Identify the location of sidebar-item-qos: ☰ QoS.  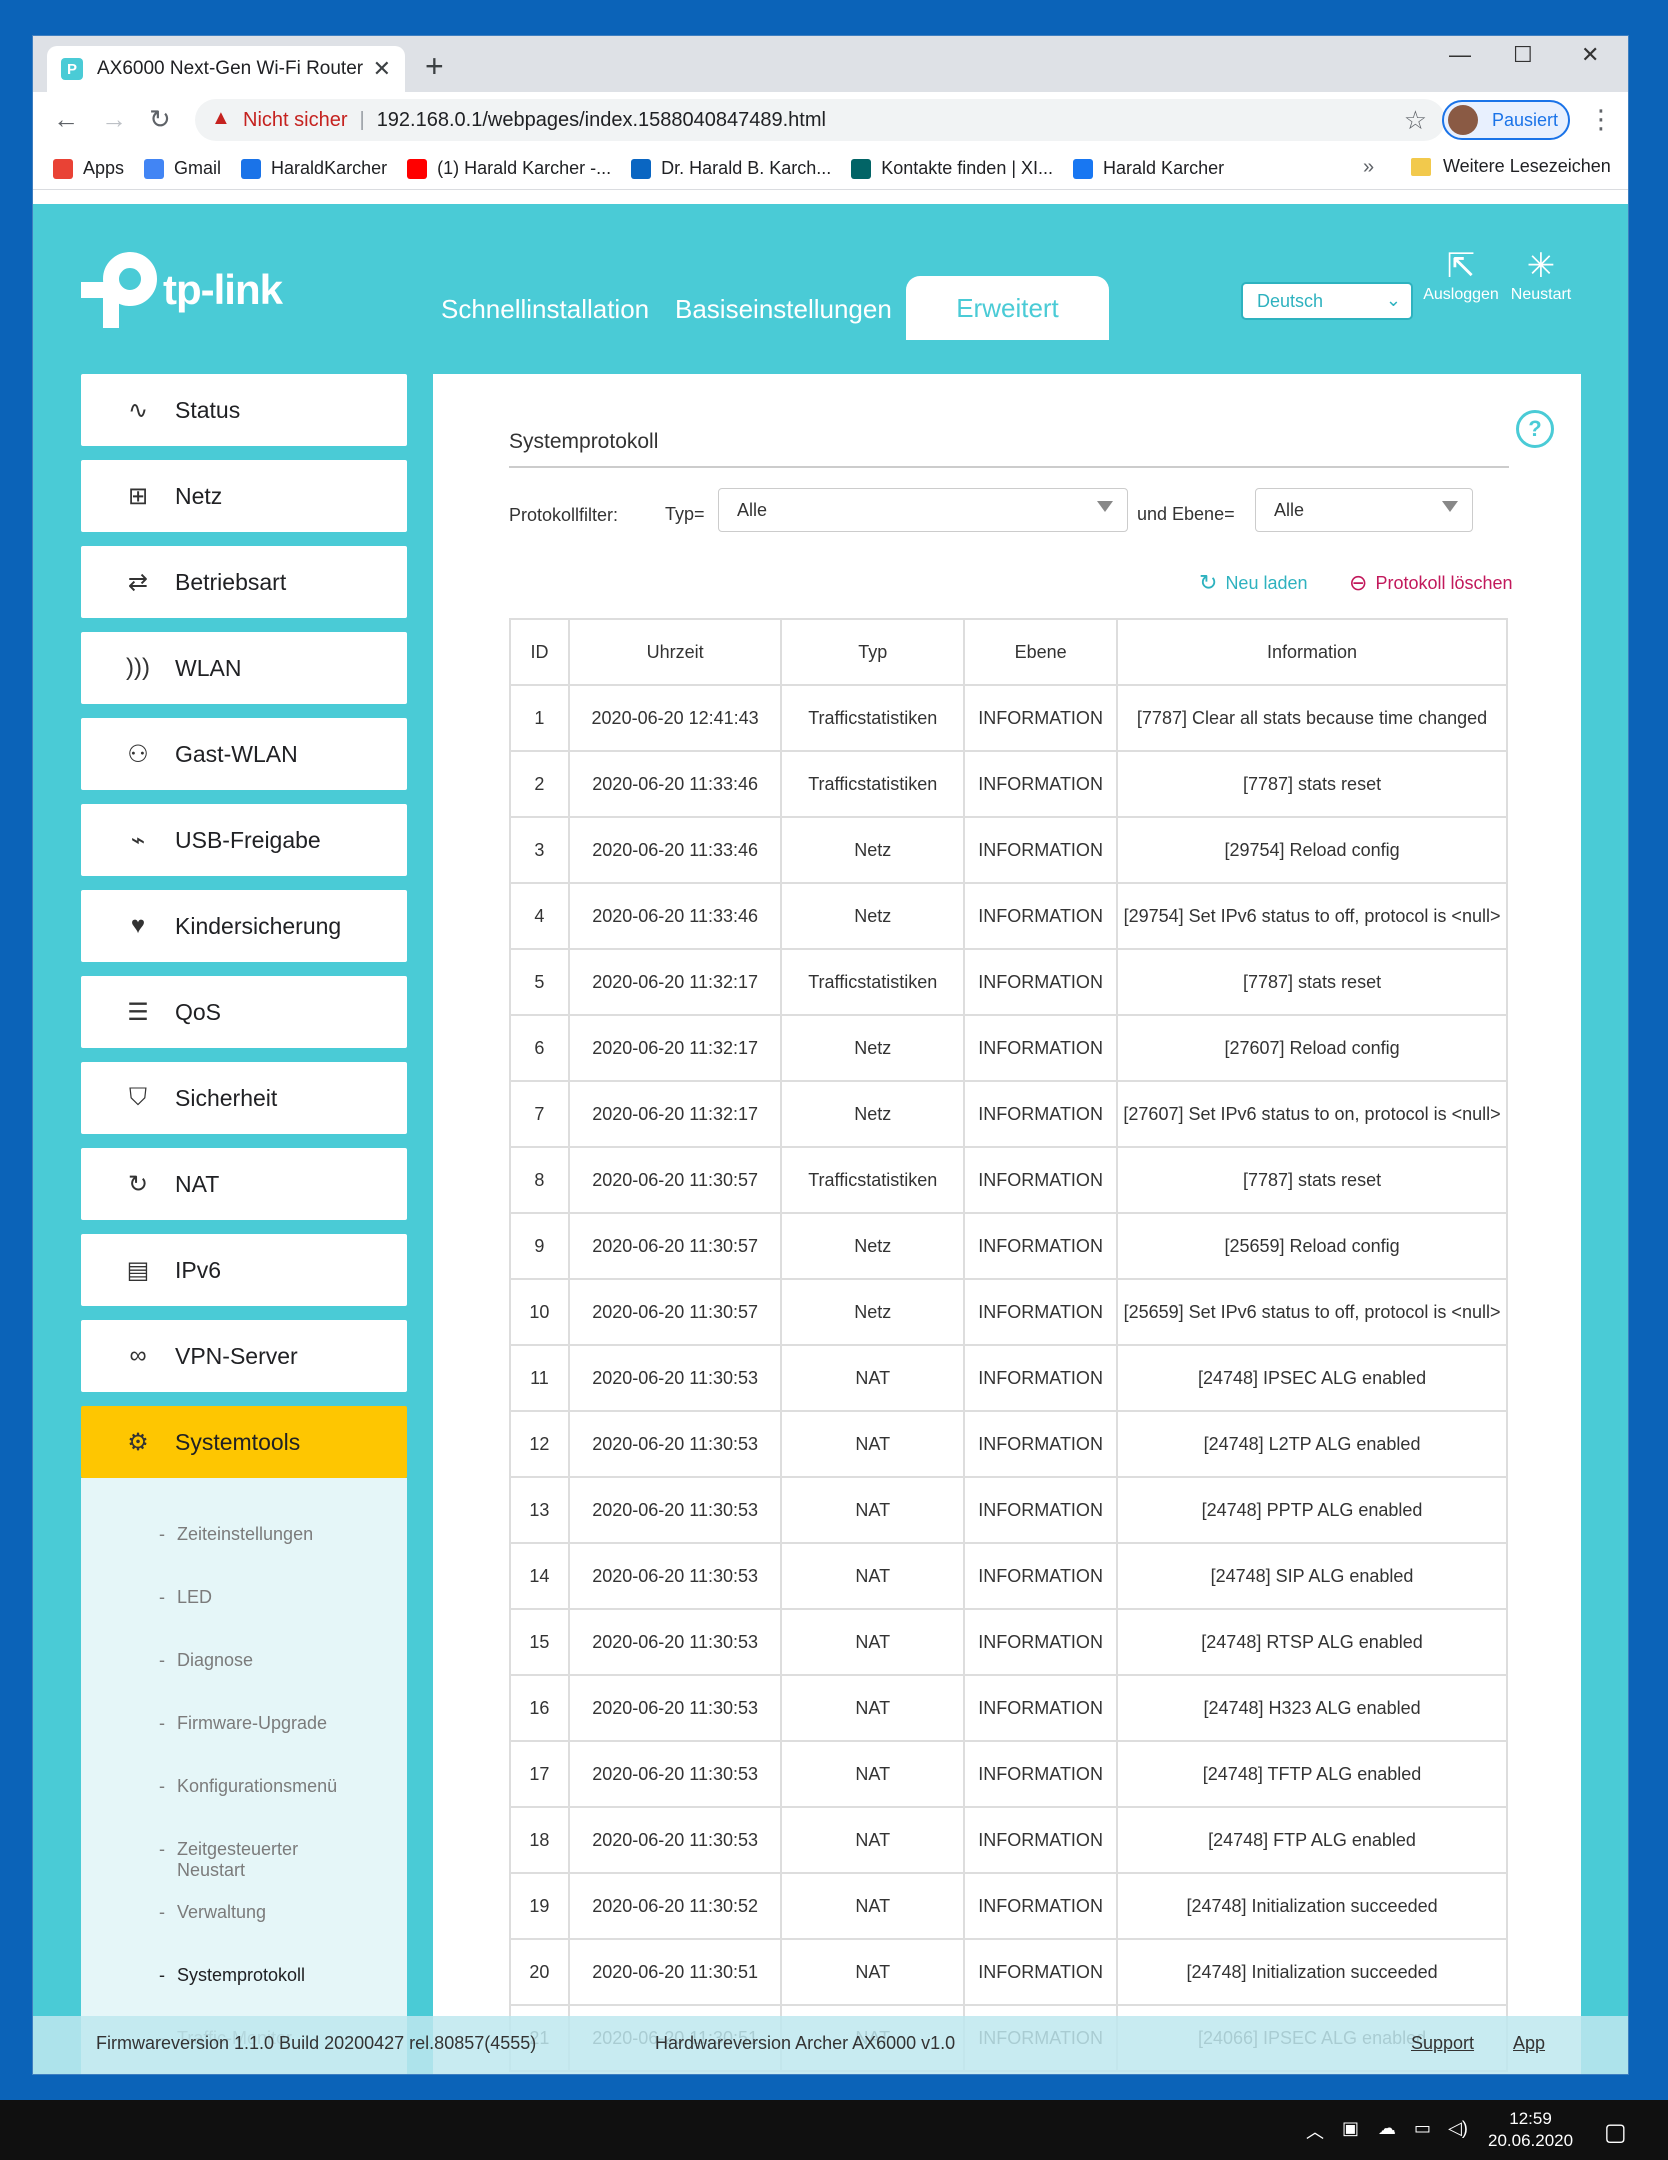
(244, 1012).